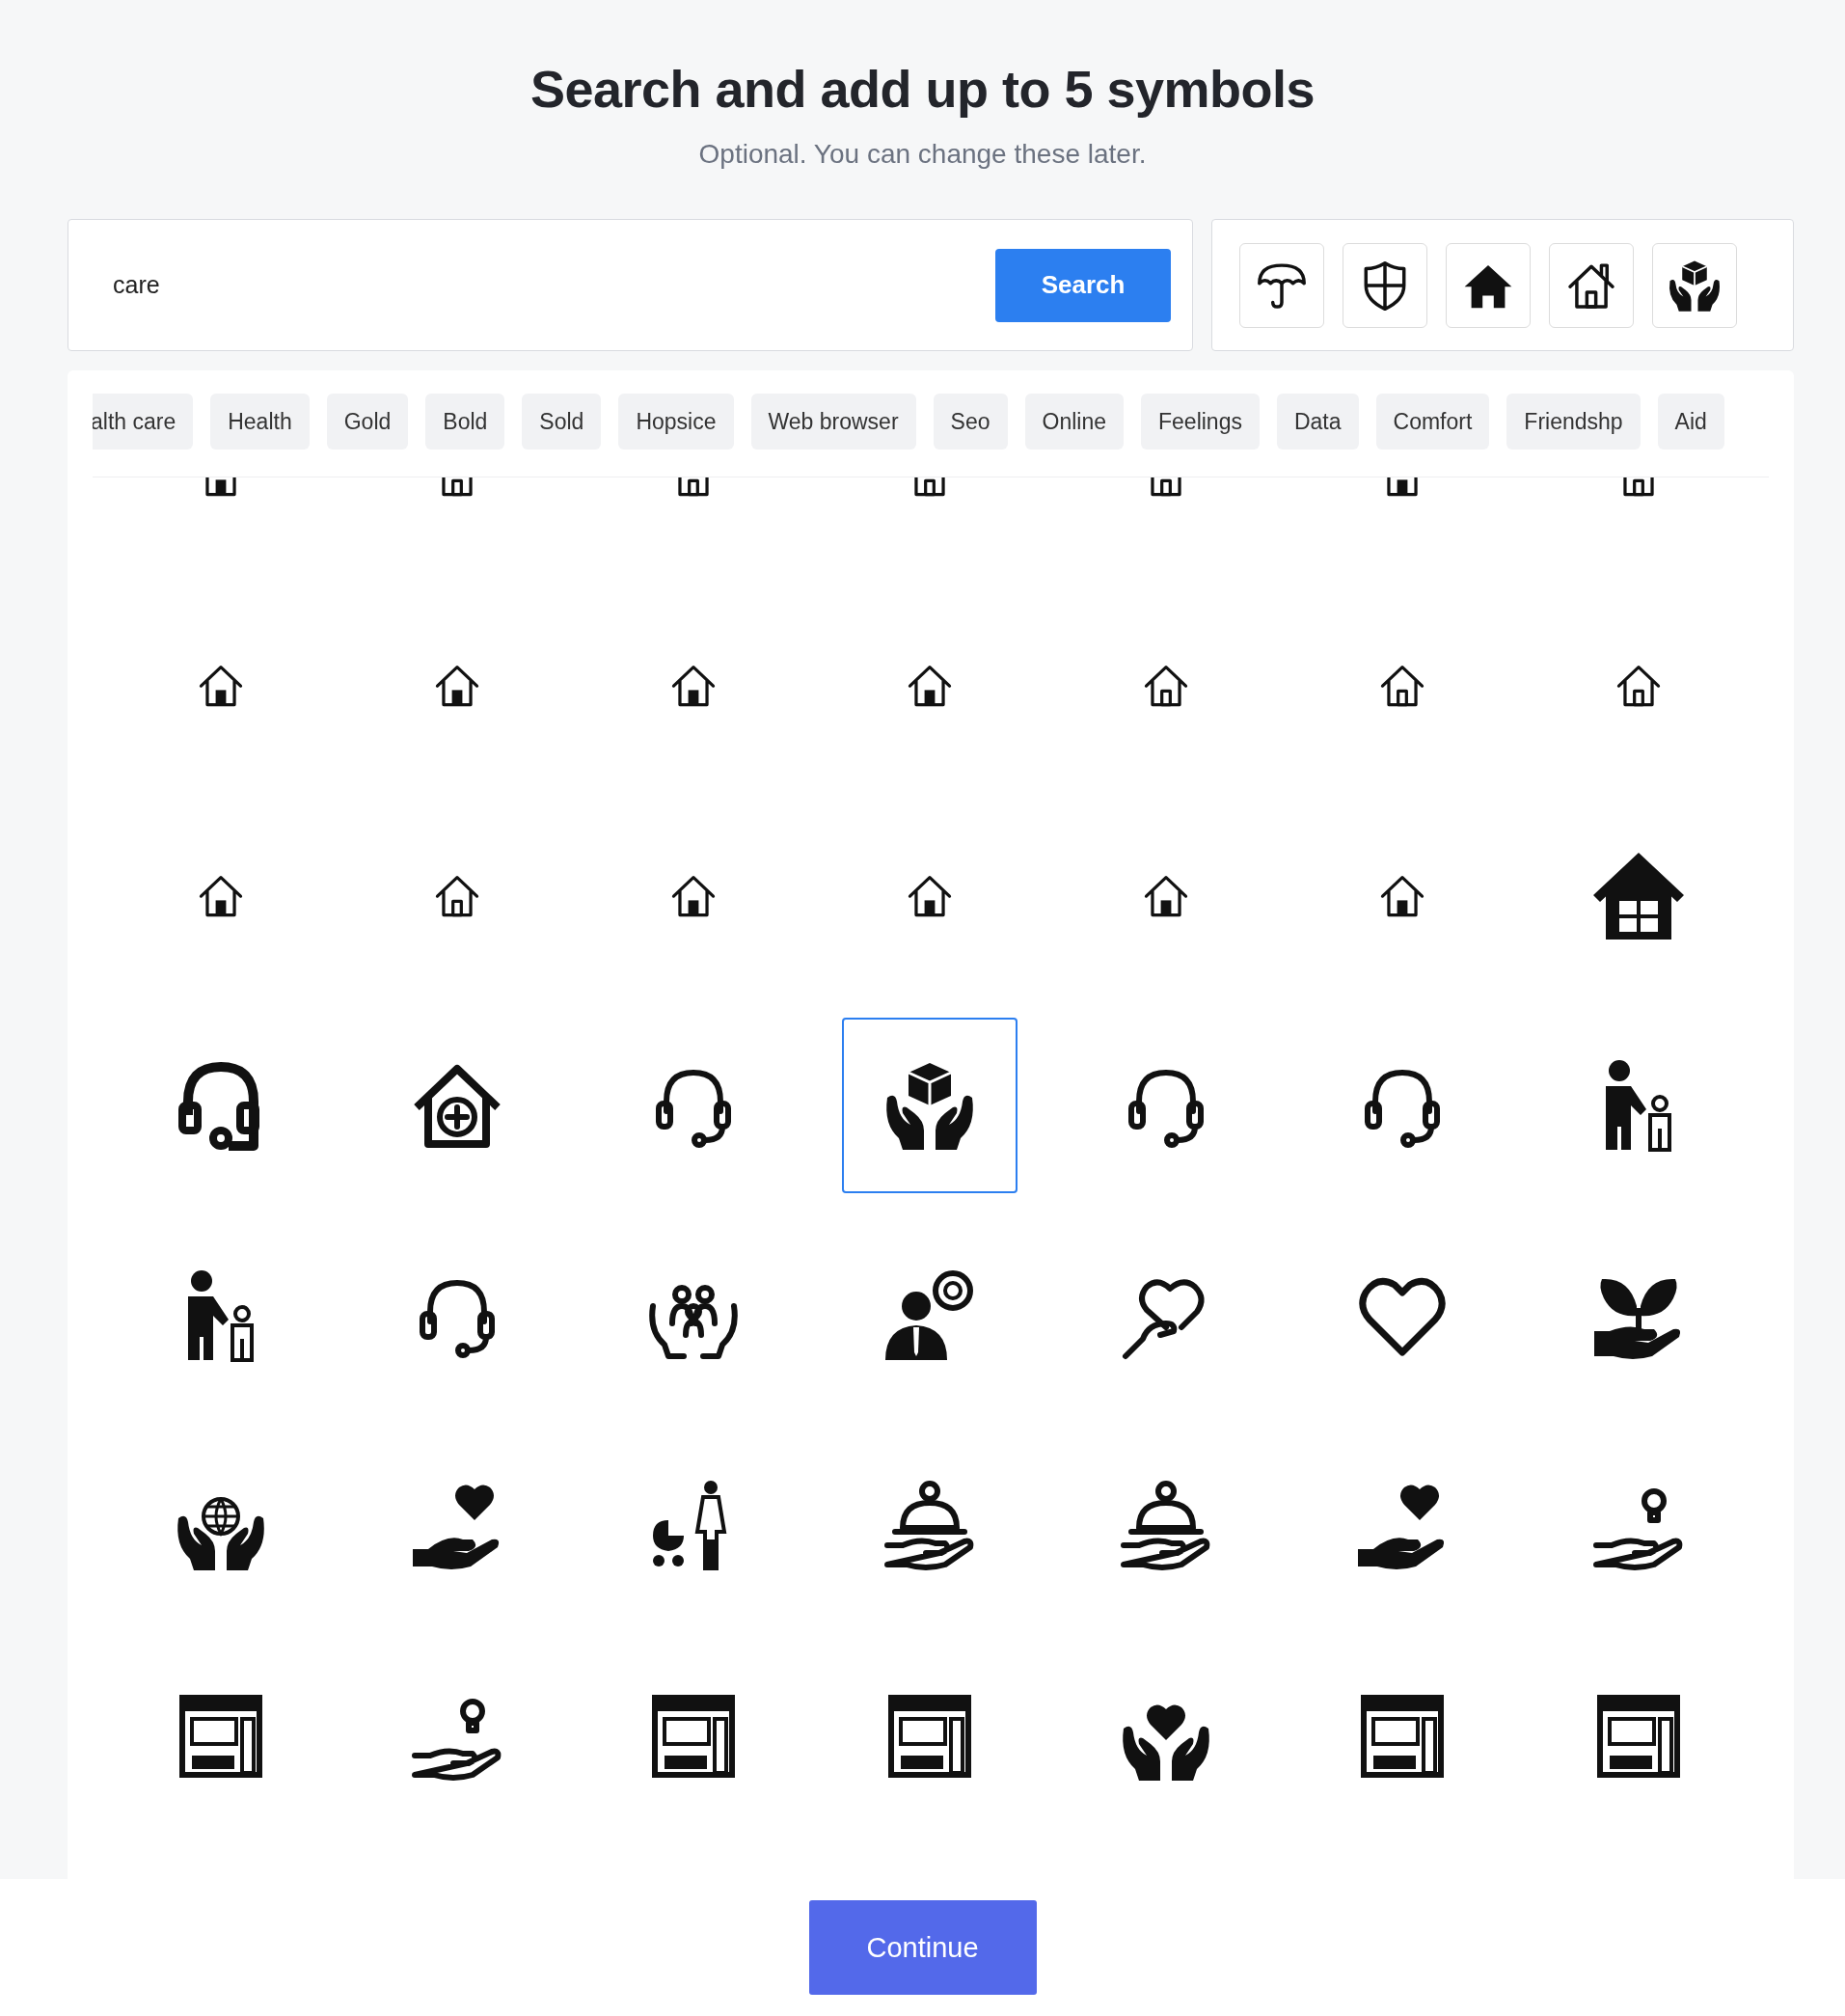 This screenshot has width=1845, height=2016. What do you see at coordinates (367, 422) in the screenshot?
I see `tag-chip: Gold` at bounding box center [367, 422].